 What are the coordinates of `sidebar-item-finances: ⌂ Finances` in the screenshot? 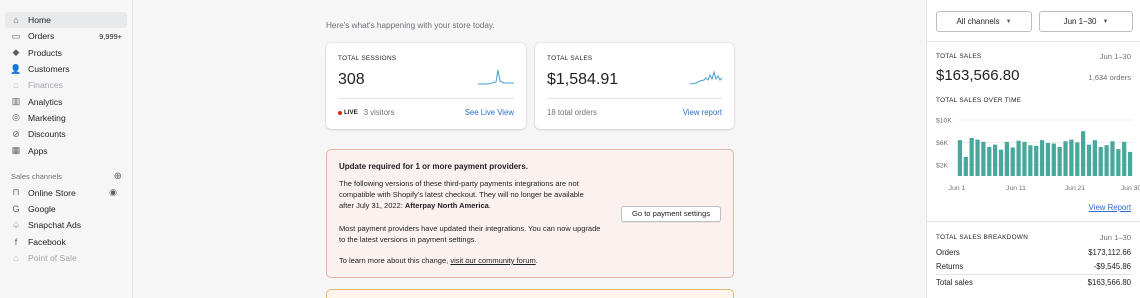 It's located at (66, 85).